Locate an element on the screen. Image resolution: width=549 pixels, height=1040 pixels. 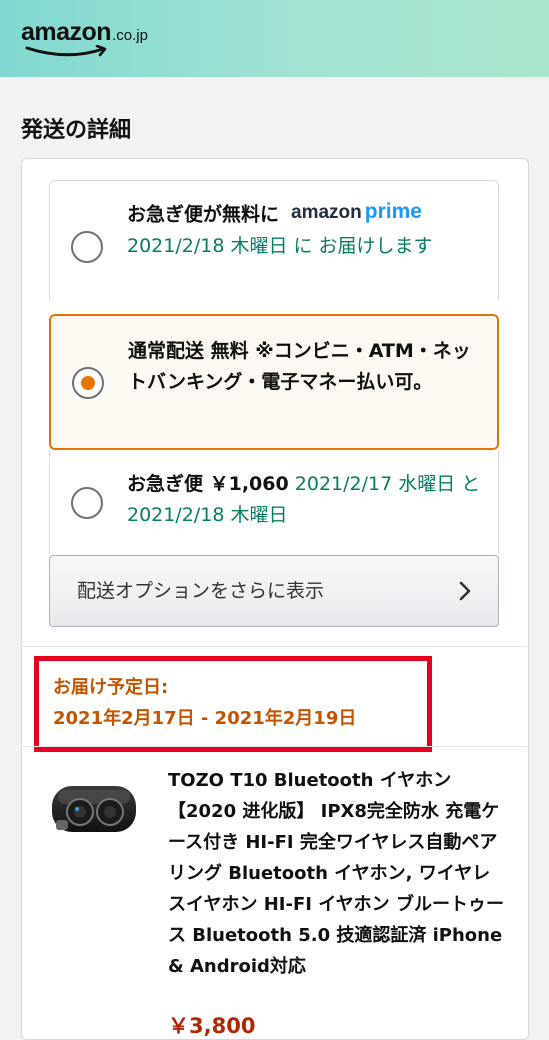
amazon-smile-icon is located at coordinates (66, 51).